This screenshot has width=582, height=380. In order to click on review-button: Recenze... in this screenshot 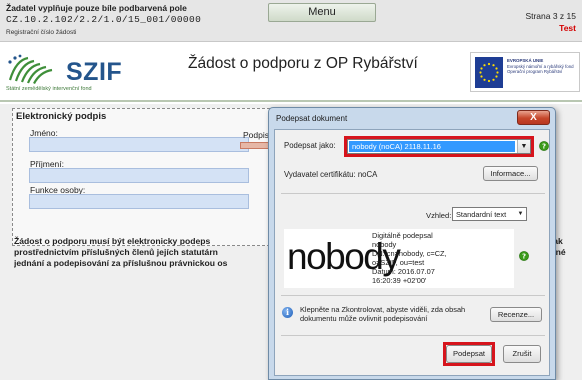, I will do `click(516, 314)`.